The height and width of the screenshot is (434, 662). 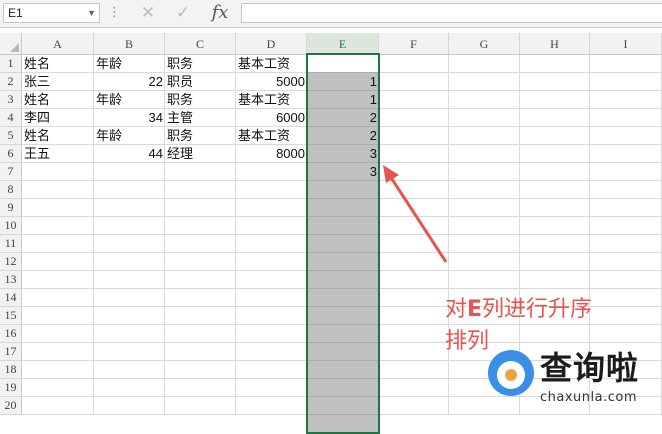 I want to click on cell-b4: 34, so click(x=129, y=118).